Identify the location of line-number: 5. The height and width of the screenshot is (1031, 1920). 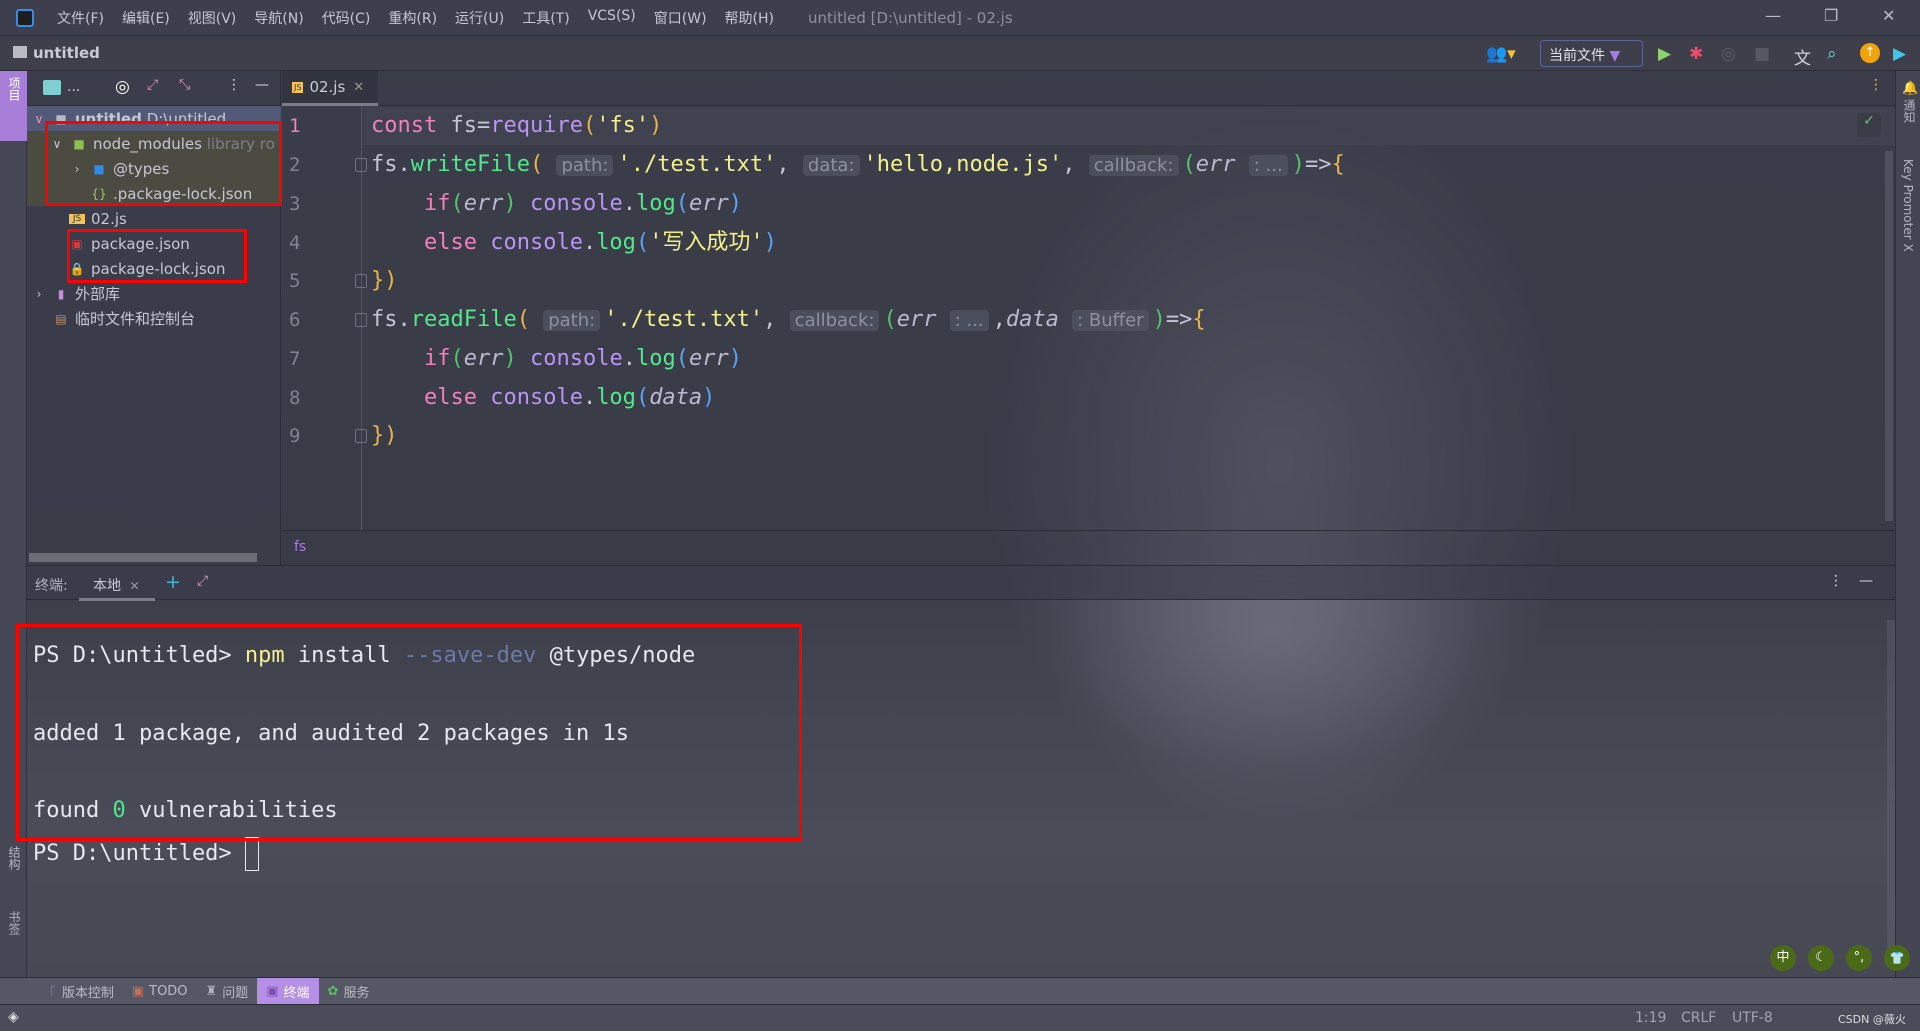
(295, 281).